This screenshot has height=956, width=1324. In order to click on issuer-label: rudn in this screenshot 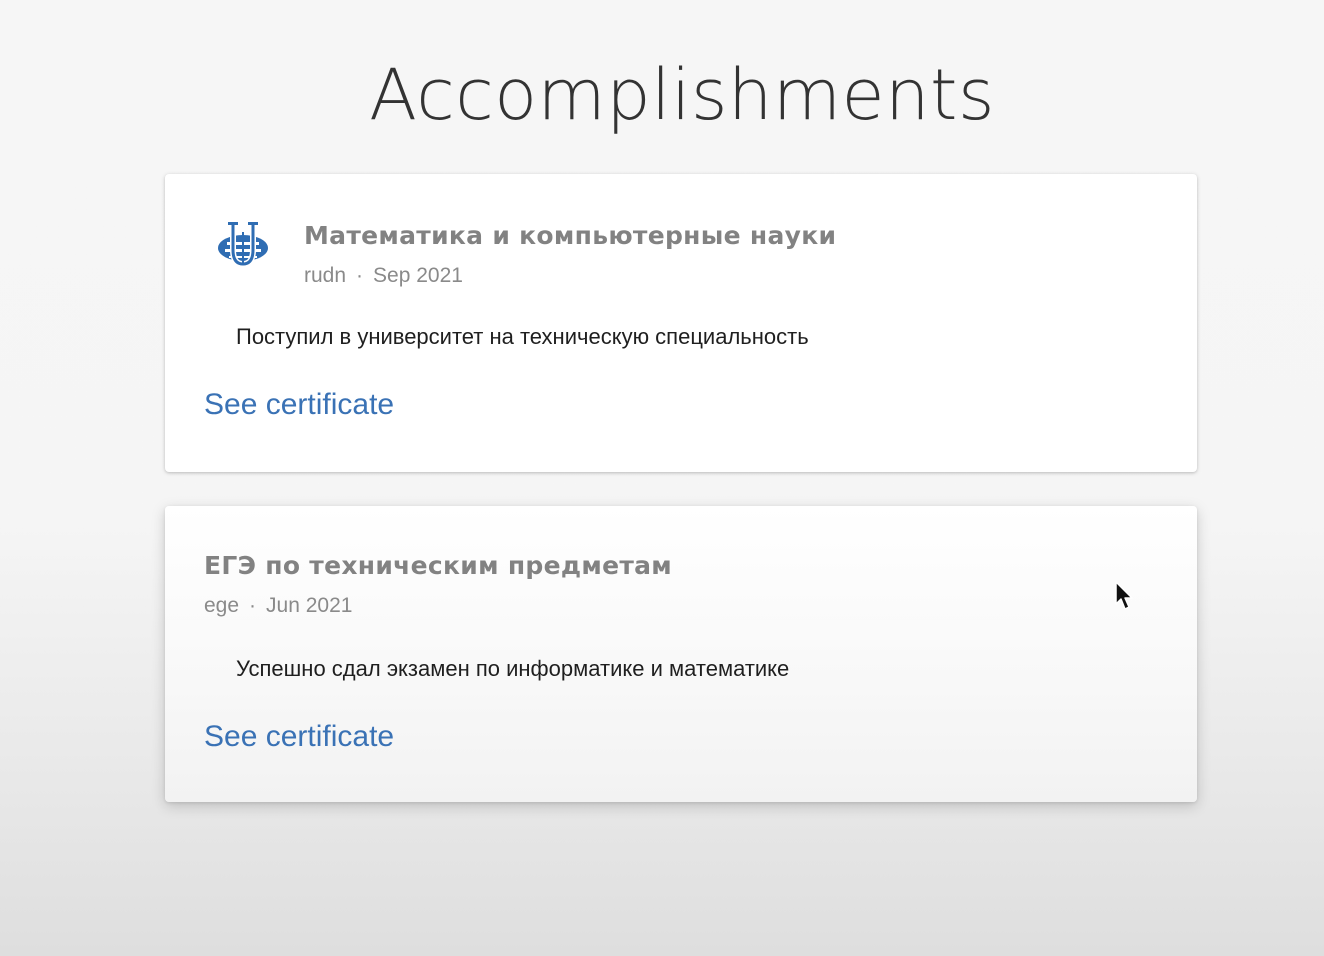, I will do `click(325, 275)`.